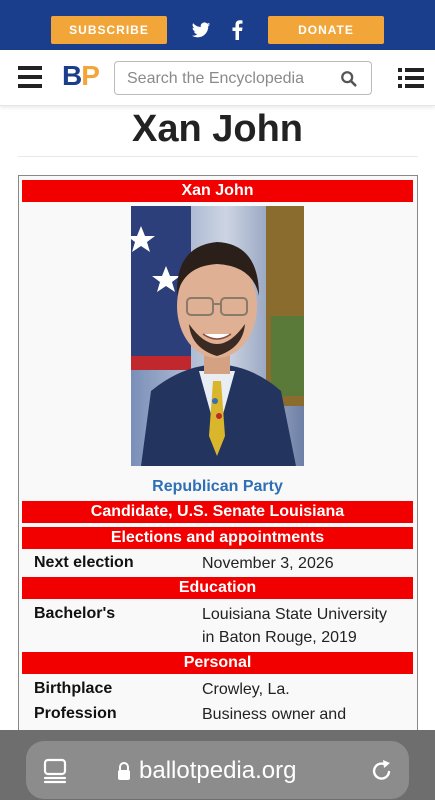  What do you see at coordinates (237, 30) in the screenshot?
I see `facebook-icon` at bounding box center [237, 30].